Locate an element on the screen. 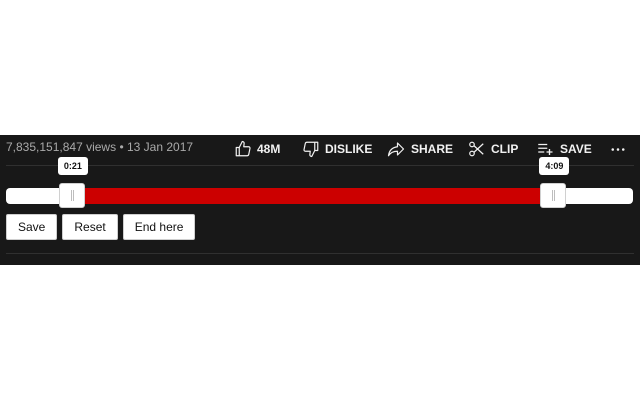 This screenshot has width=640, height=400. end-here-button: End here is located at coordinates (159, 227).